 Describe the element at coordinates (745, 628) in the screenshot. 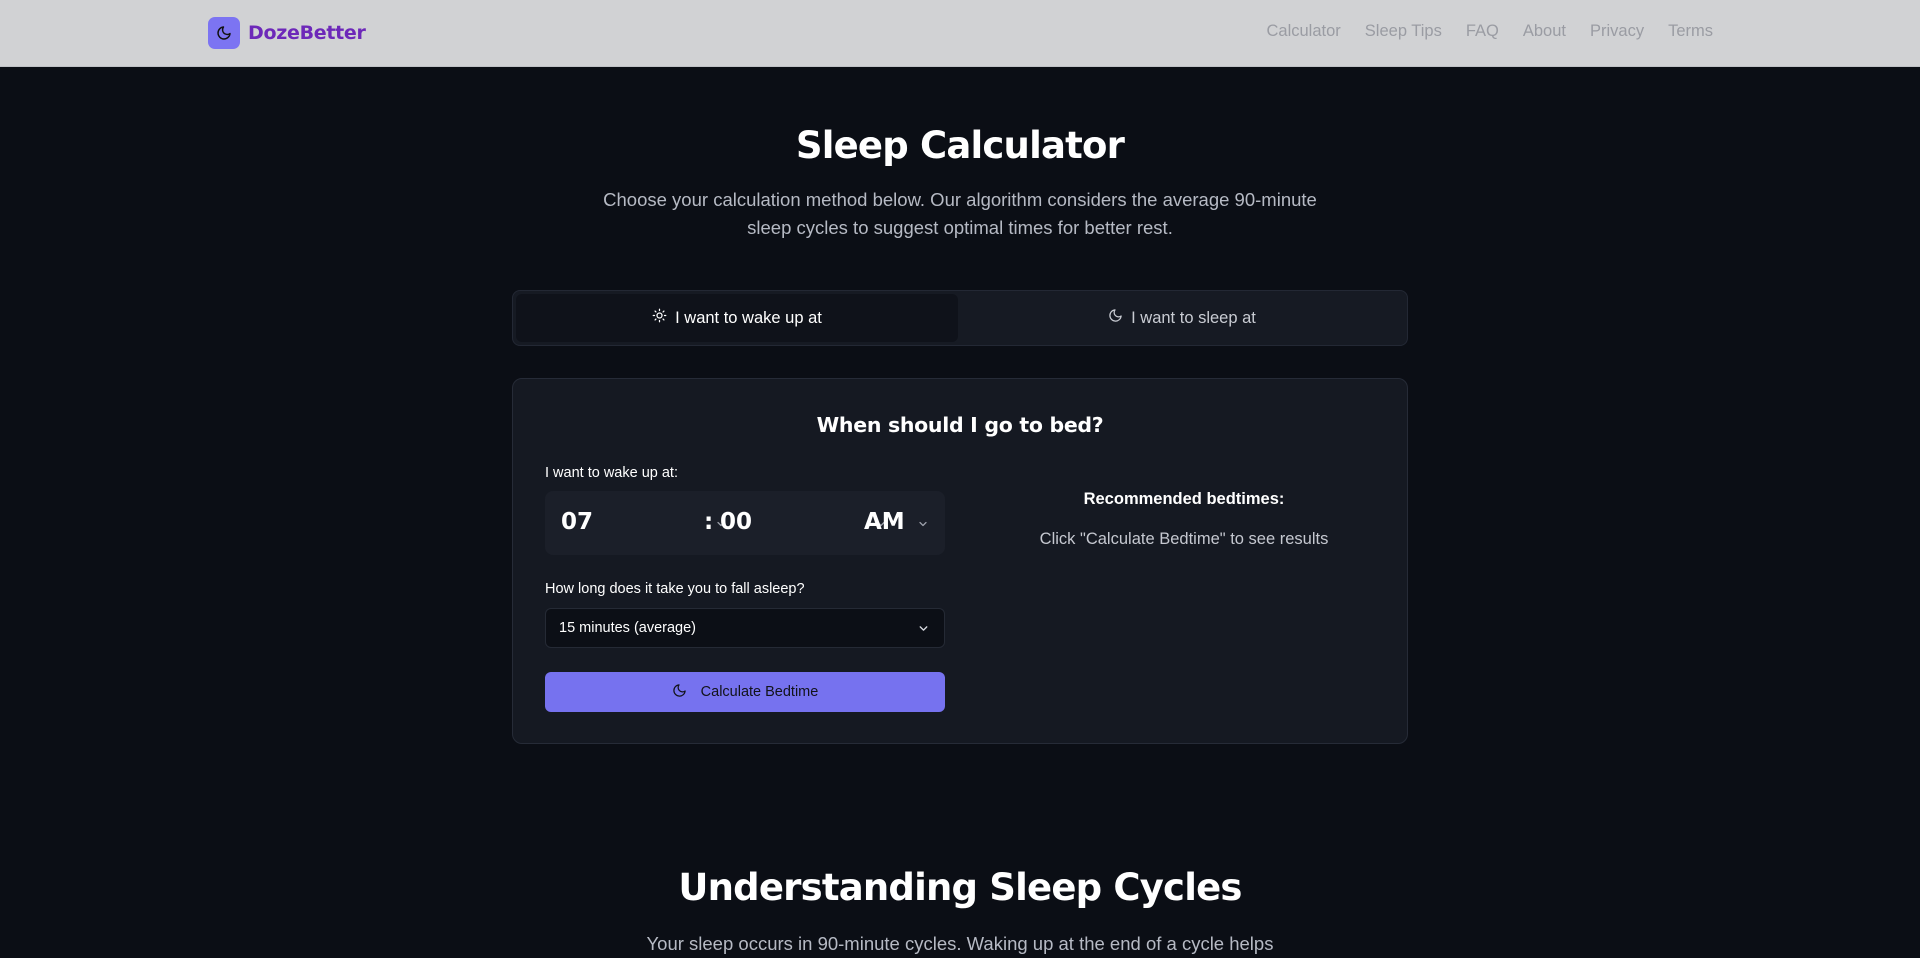

I see `fall-asleep-select: 15 minutes (average)` at that location.